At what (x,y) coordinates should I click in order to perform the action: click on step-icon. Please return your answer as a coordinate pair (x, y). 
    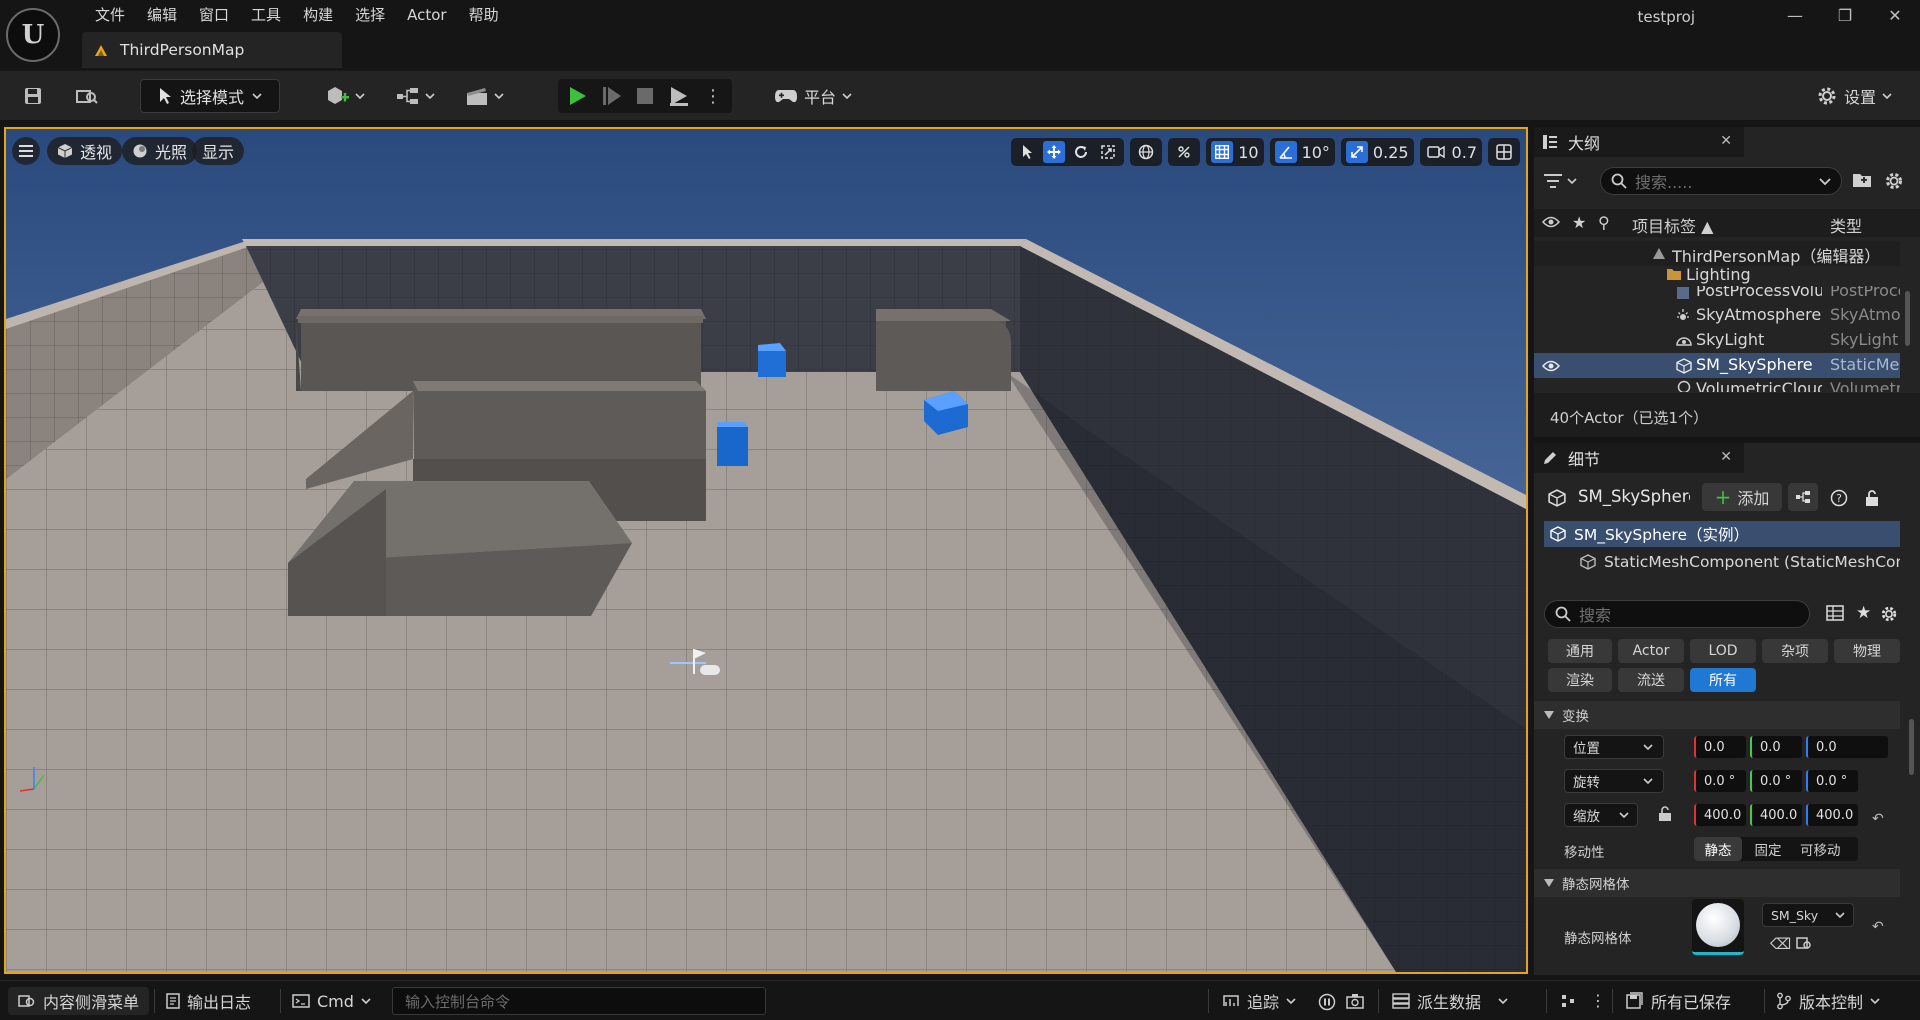
    Looking at the image, I should click on (612, 96).